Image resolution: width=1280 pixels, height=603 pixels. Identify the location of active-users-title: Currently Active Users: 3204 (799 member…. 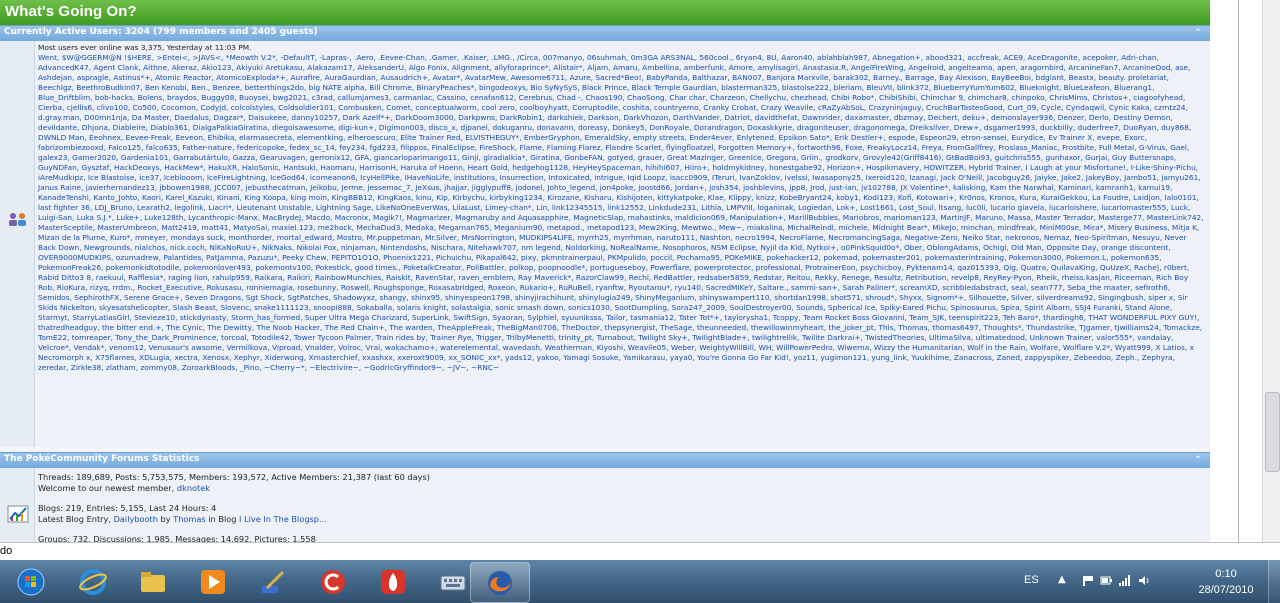
(161, 32).